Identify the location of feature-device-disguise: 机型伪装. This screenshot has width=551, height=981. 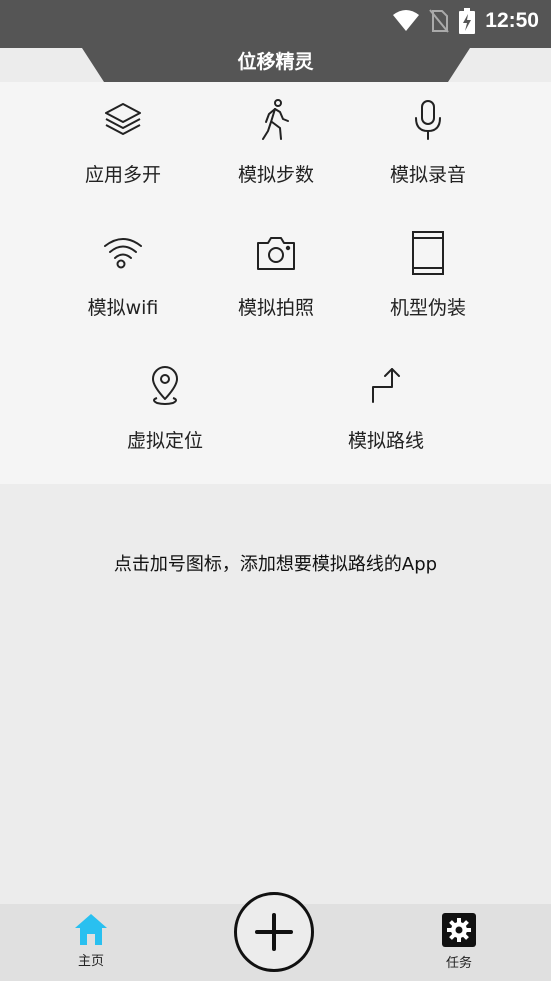
(428, 270).